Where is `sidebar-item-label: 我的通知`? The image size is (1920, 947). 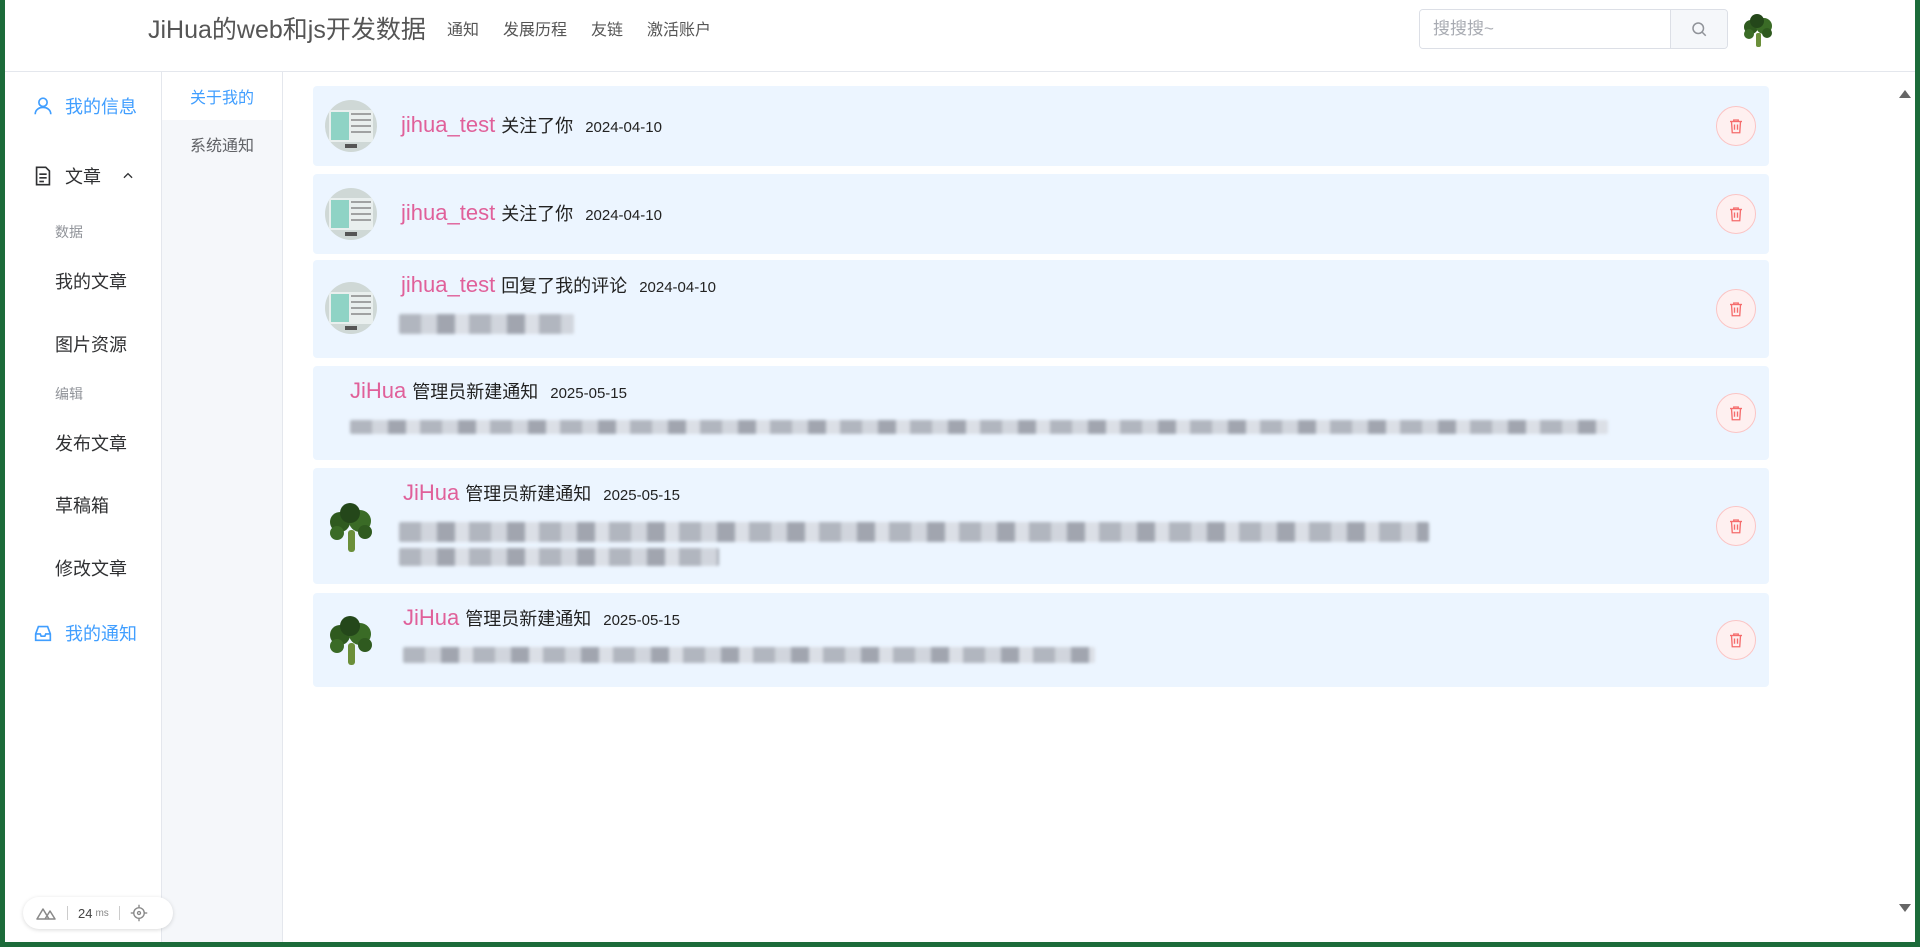
sidebar-item-label: 我的通知 is located at coordinates (101, 634).